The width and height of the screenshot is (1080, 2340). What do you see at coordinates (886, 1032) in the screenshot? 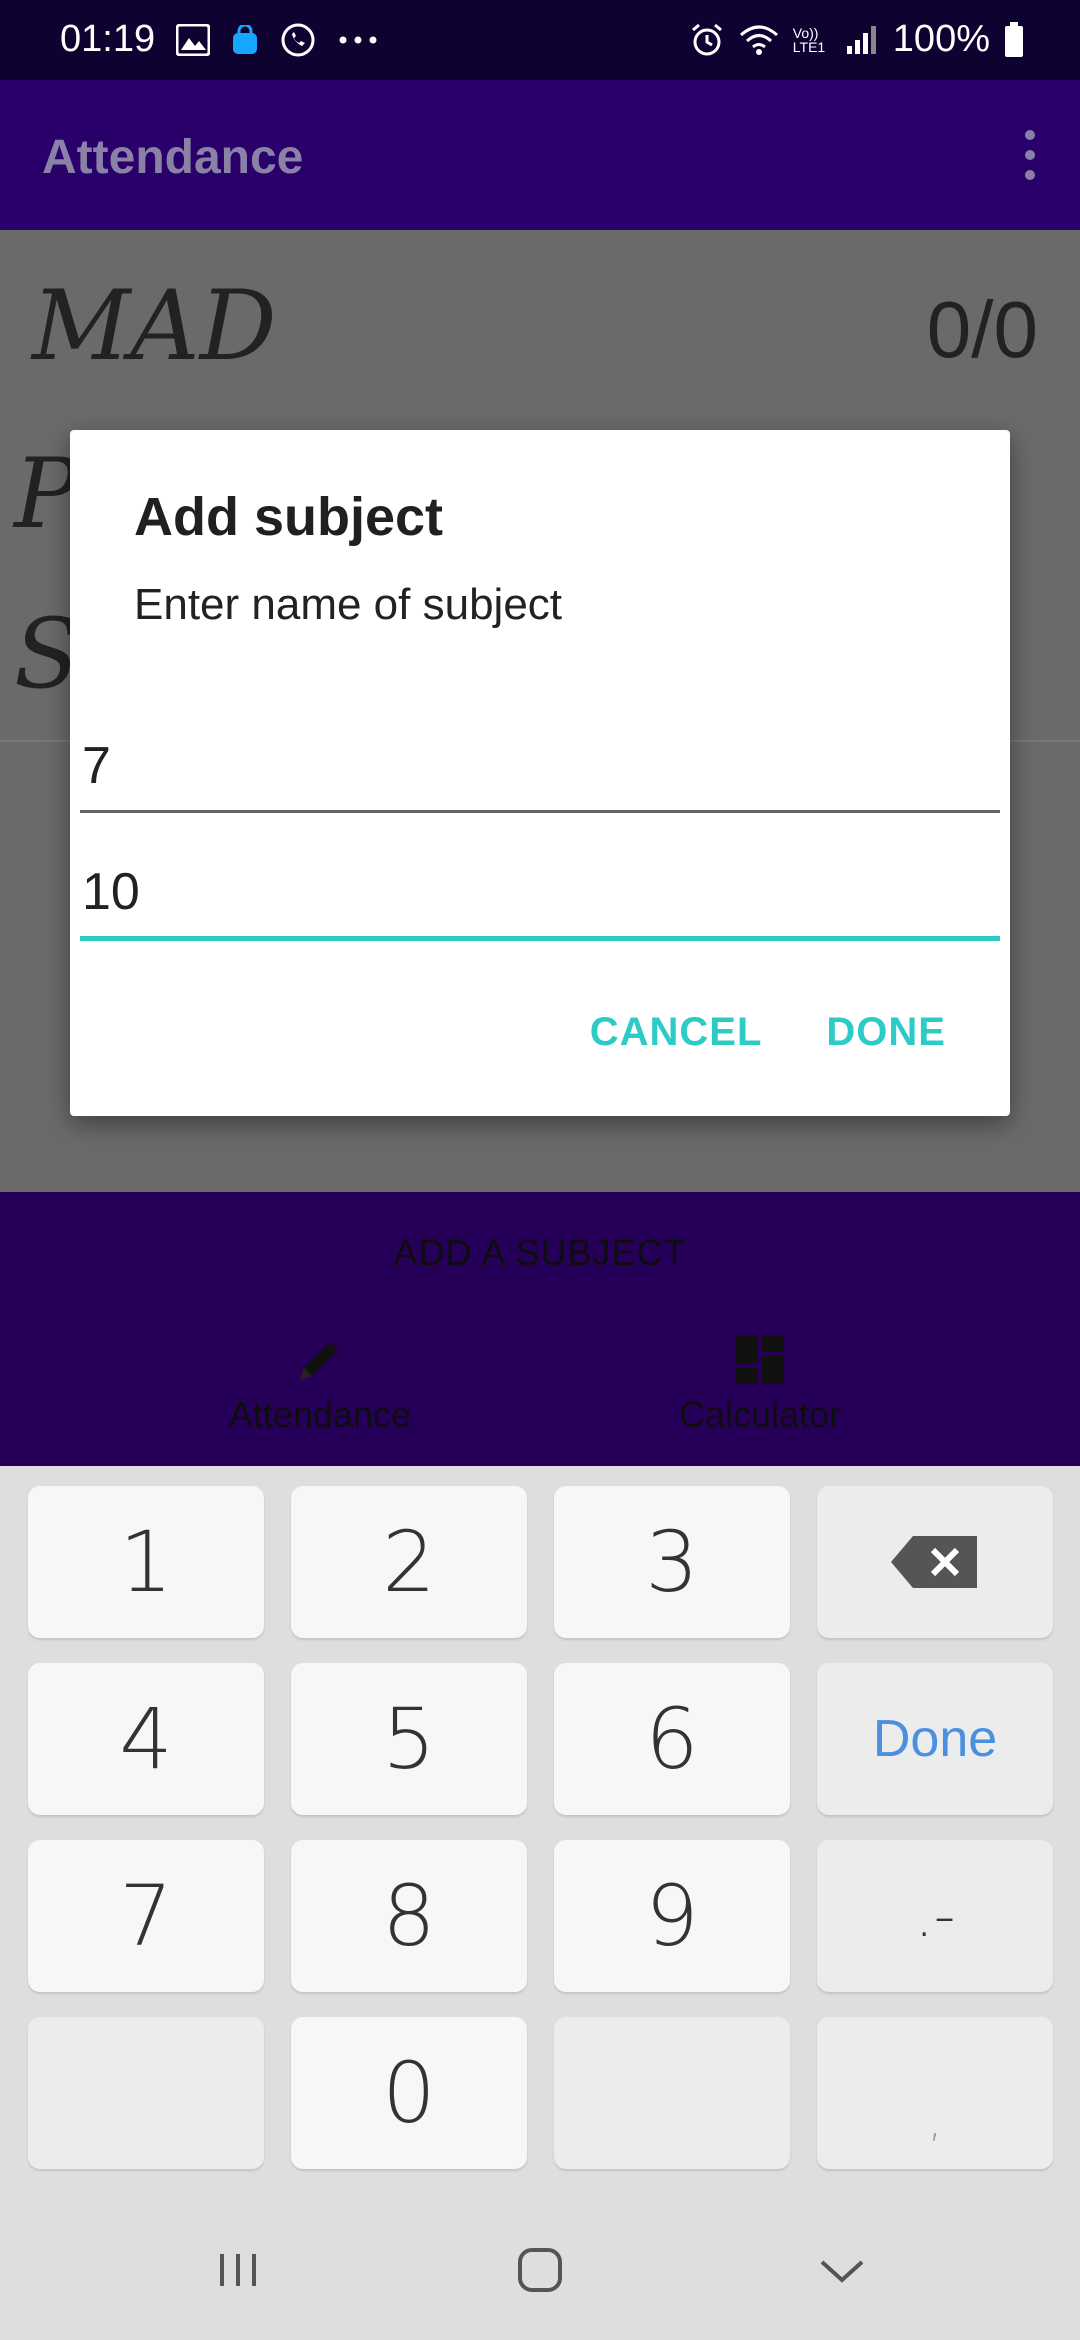
I see `done-button: DONE` at bounding box center [886, 1032].